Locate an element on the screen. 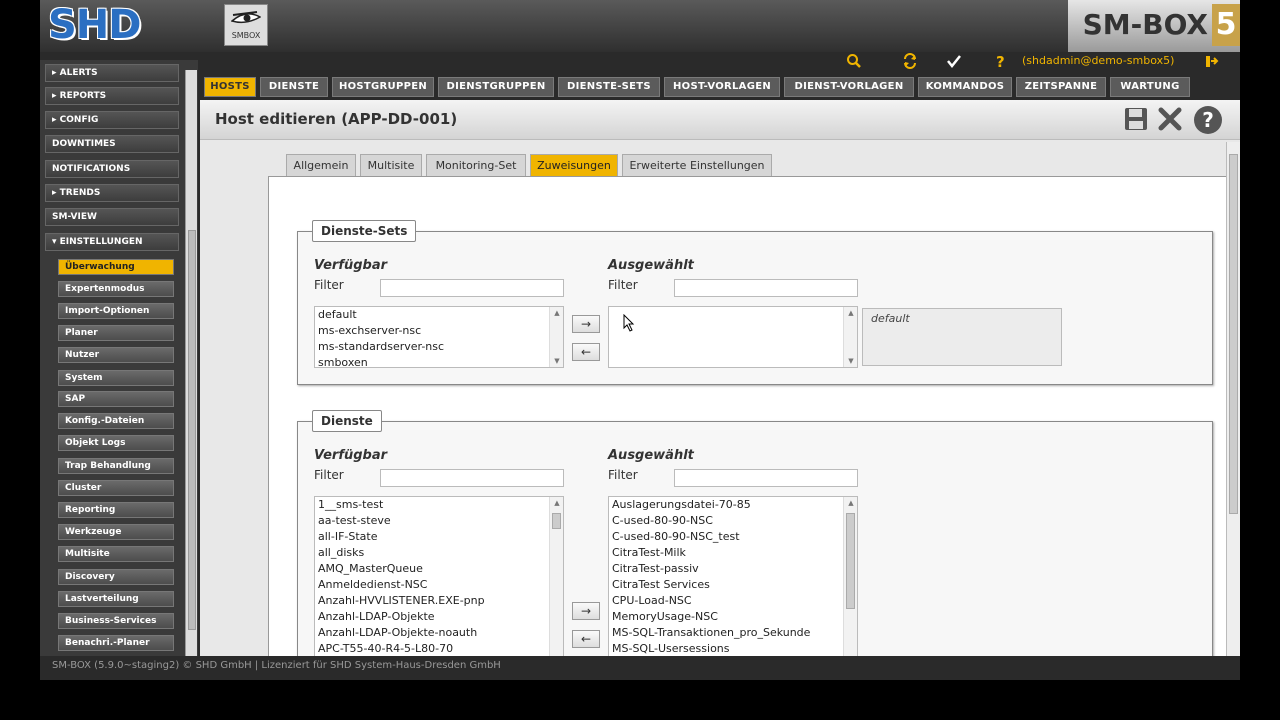 The height and width of the screenshot is (720, 1280). nav-tab-hostgruppen: HOSTGRUPPEN is located at coordinates (383, 87).